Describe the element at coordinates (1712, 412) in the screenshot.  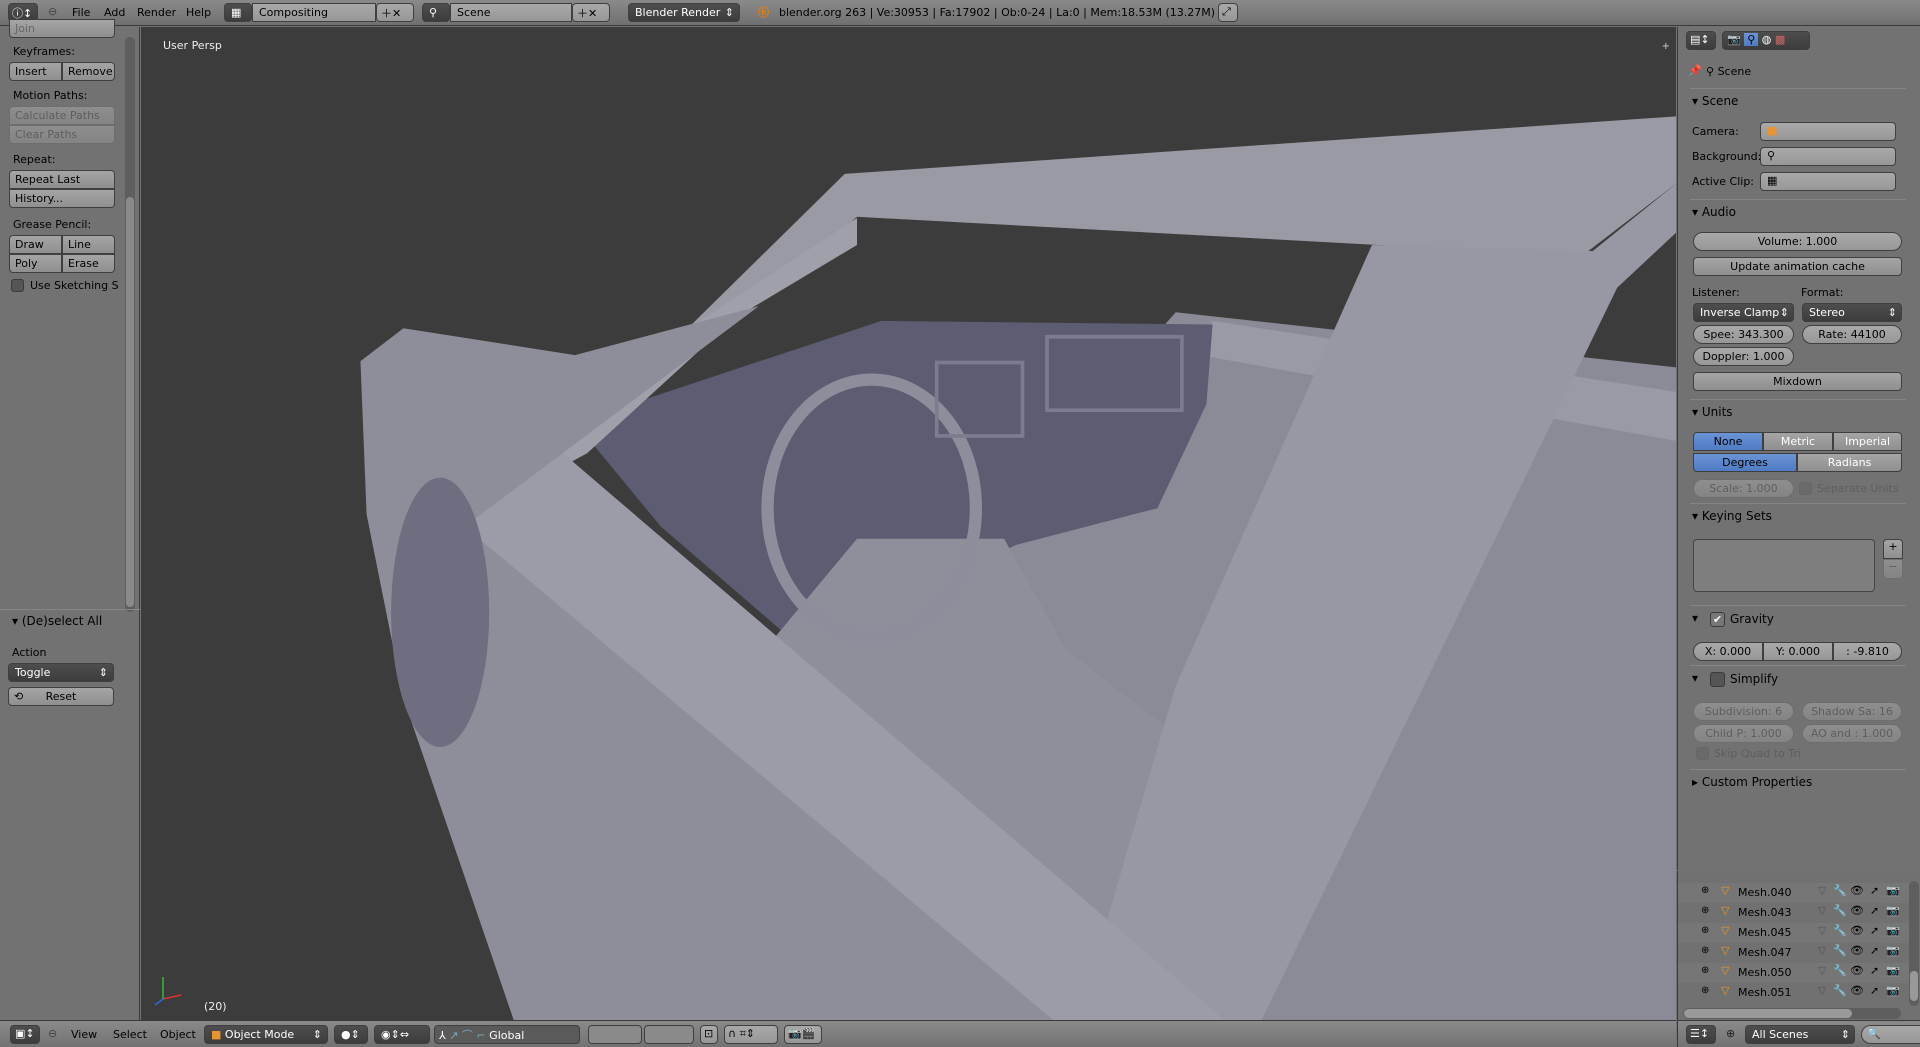
I see `units-panel-header: ▾ Units` at that location.